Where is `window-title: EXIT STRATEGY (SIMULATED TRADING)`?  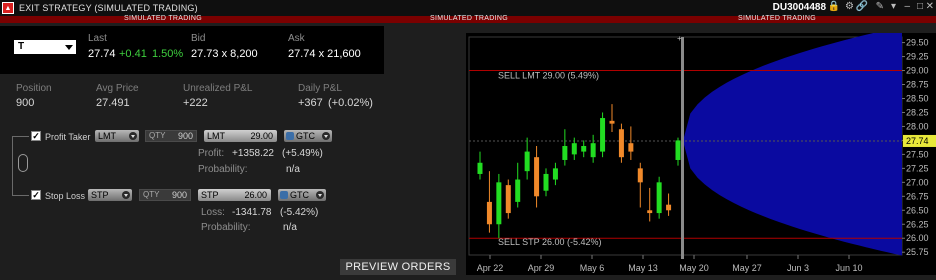 window-title: EXIT STRATEGY (SIMULATED TRADING) is located at coordinates (108, 8).